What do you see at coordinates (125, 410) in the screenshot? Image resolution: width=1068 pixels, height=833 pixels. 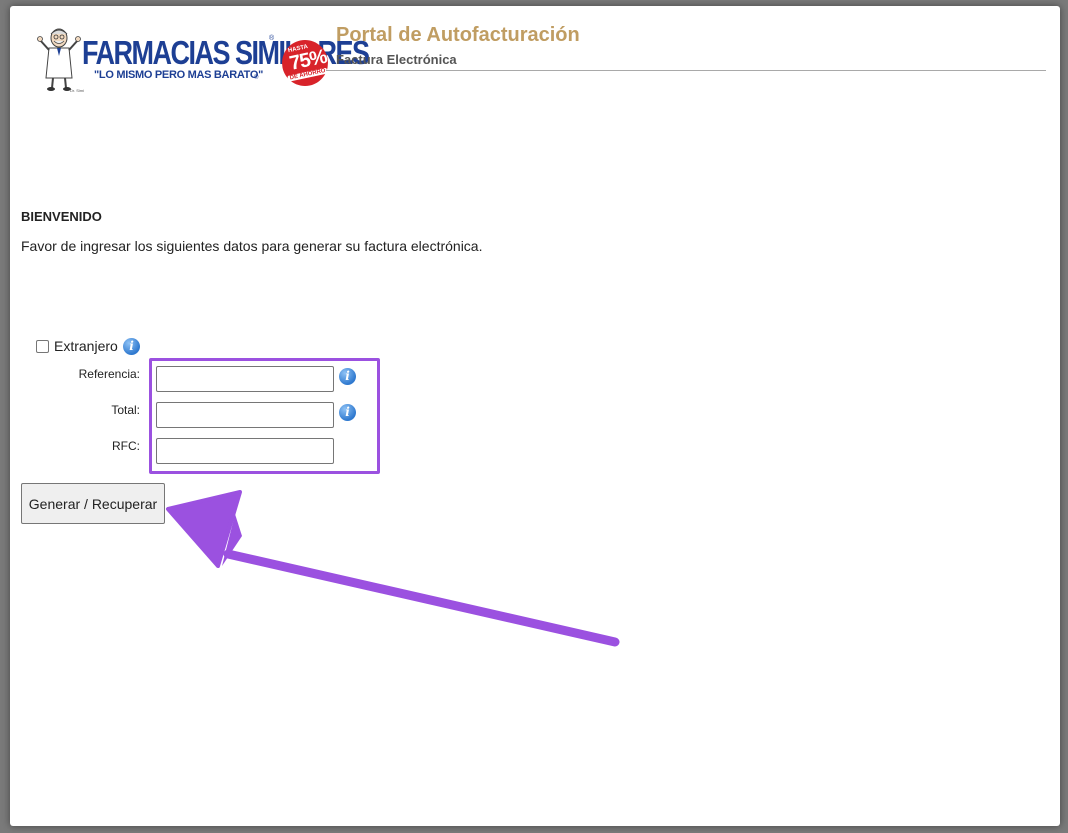 I see `total-label: Total:` at bounding box center [125, 410].